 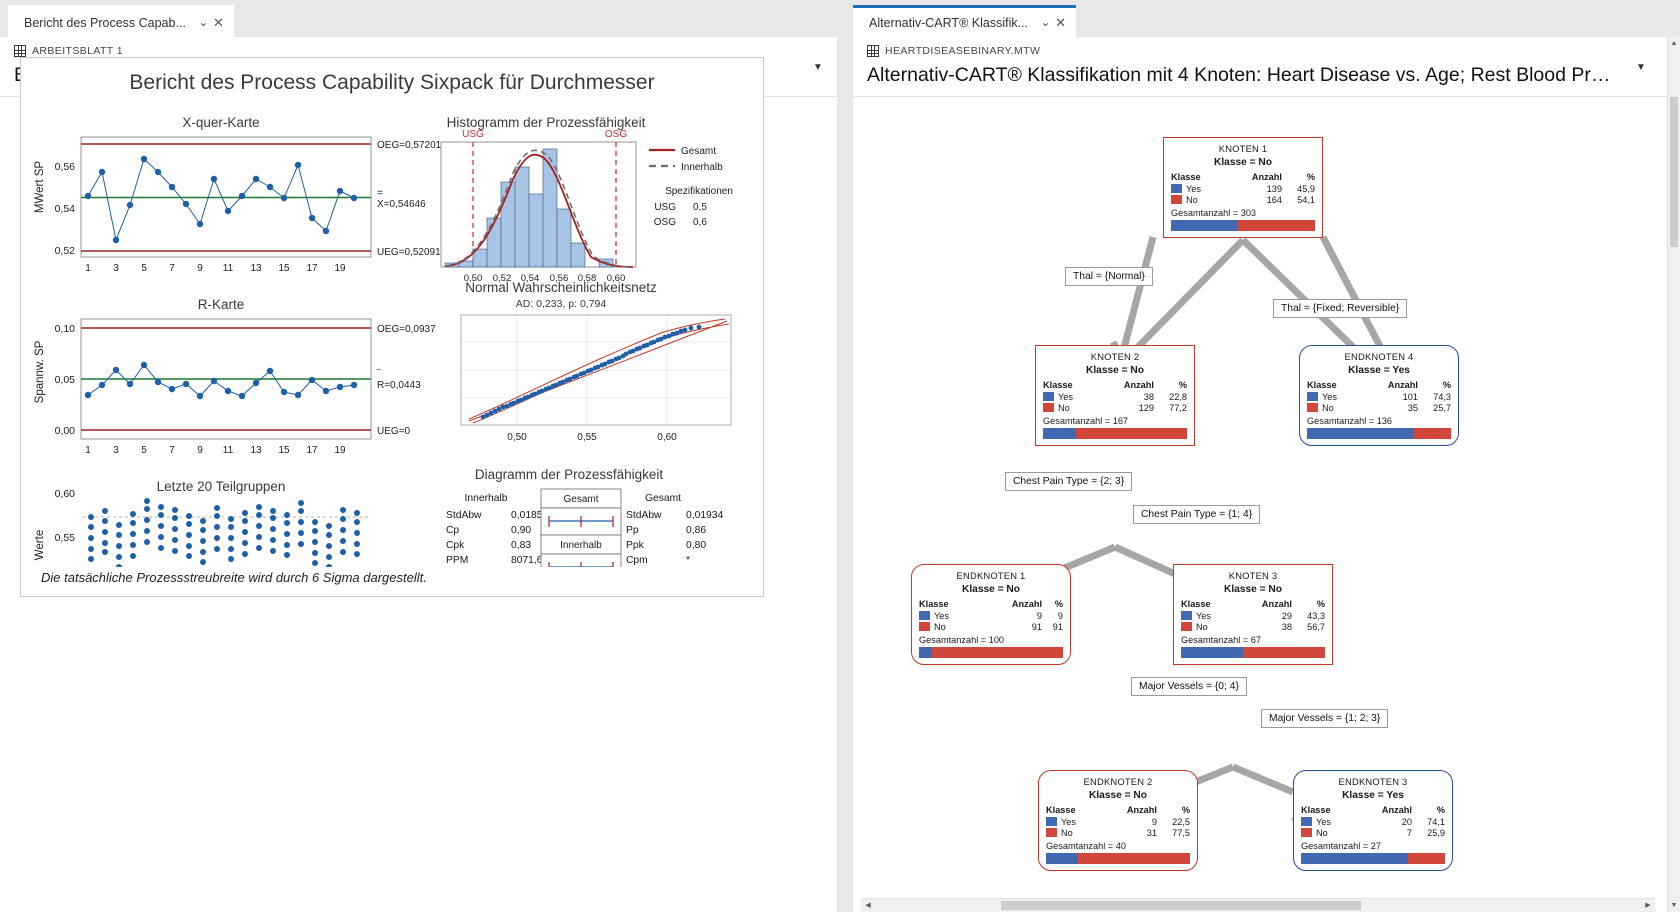 I want to click on svg-text: 0,80, so click(x=696, y=545).